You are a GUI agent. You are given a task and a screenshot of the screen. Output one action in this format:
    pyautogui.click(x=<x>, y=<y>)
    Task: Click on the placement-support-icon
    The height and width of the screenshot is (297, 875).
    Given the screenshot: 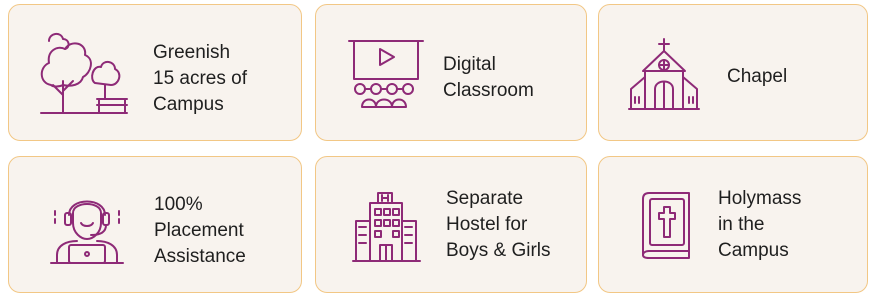 What is the action you would take?
    pyautogui.click(x=87, y=227)
    